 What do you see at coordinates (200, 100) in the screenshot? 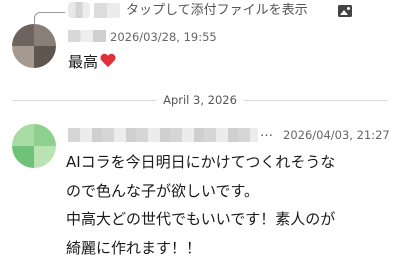
I see `date-divider: April 3, 2026` at bounding box center [200, 100].